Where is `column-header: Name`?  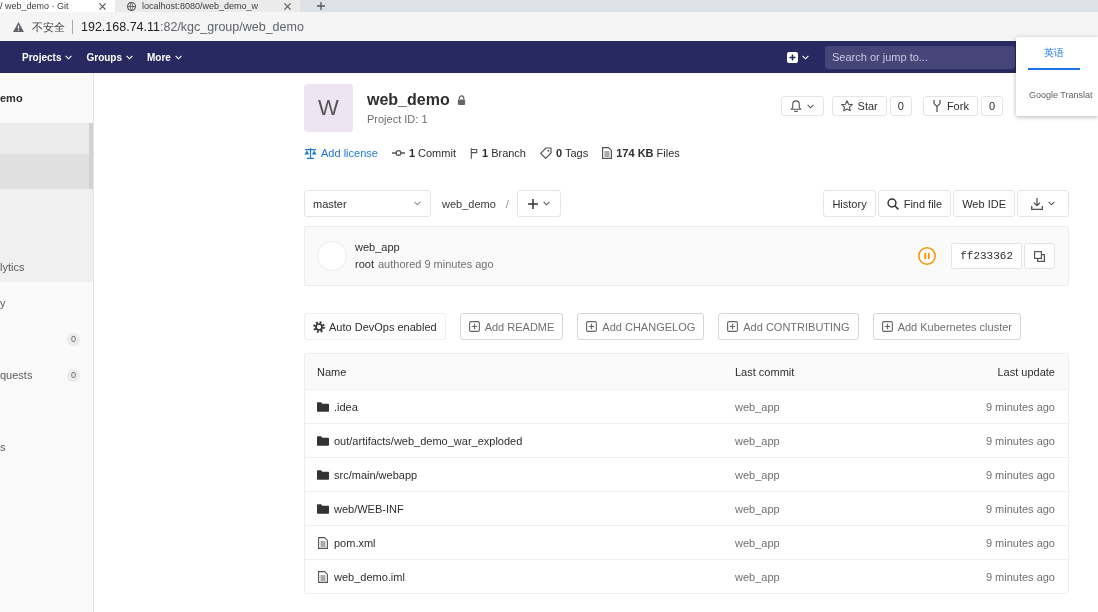 column-header: Name is located at coordinates (332, 372).